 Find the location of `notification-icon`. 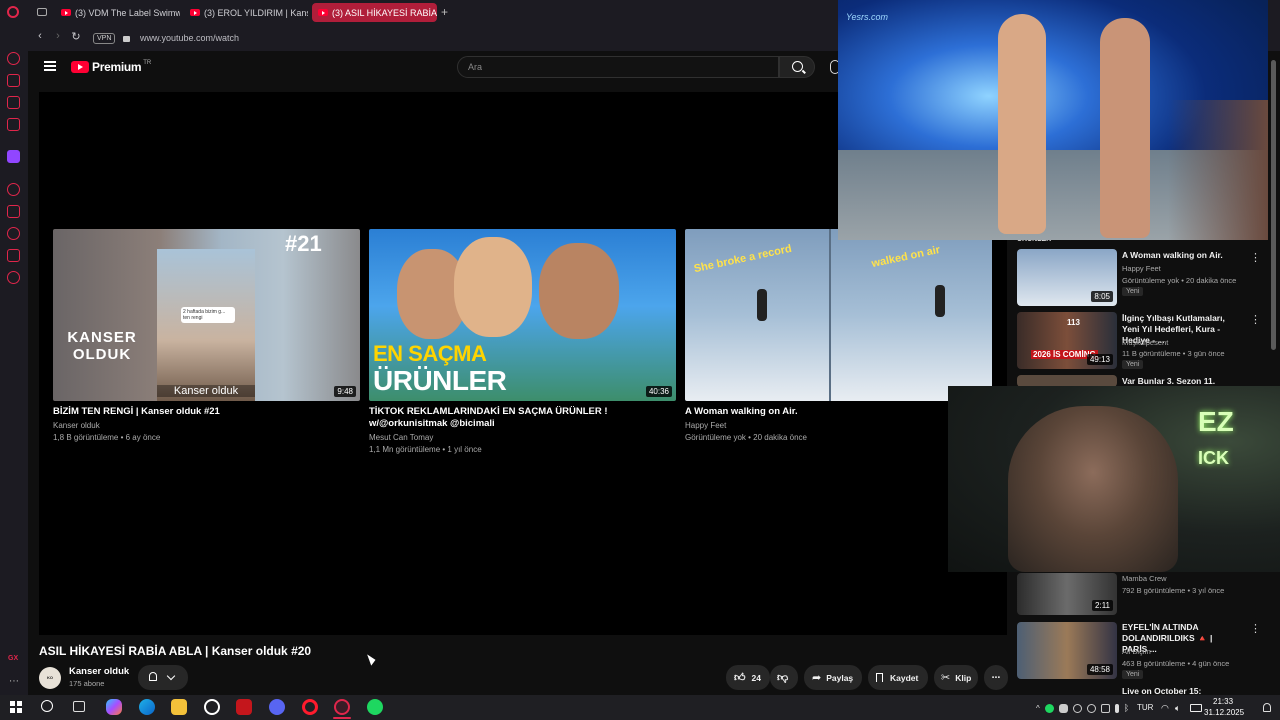

notification-icon is located at coordinates (1267, 707).